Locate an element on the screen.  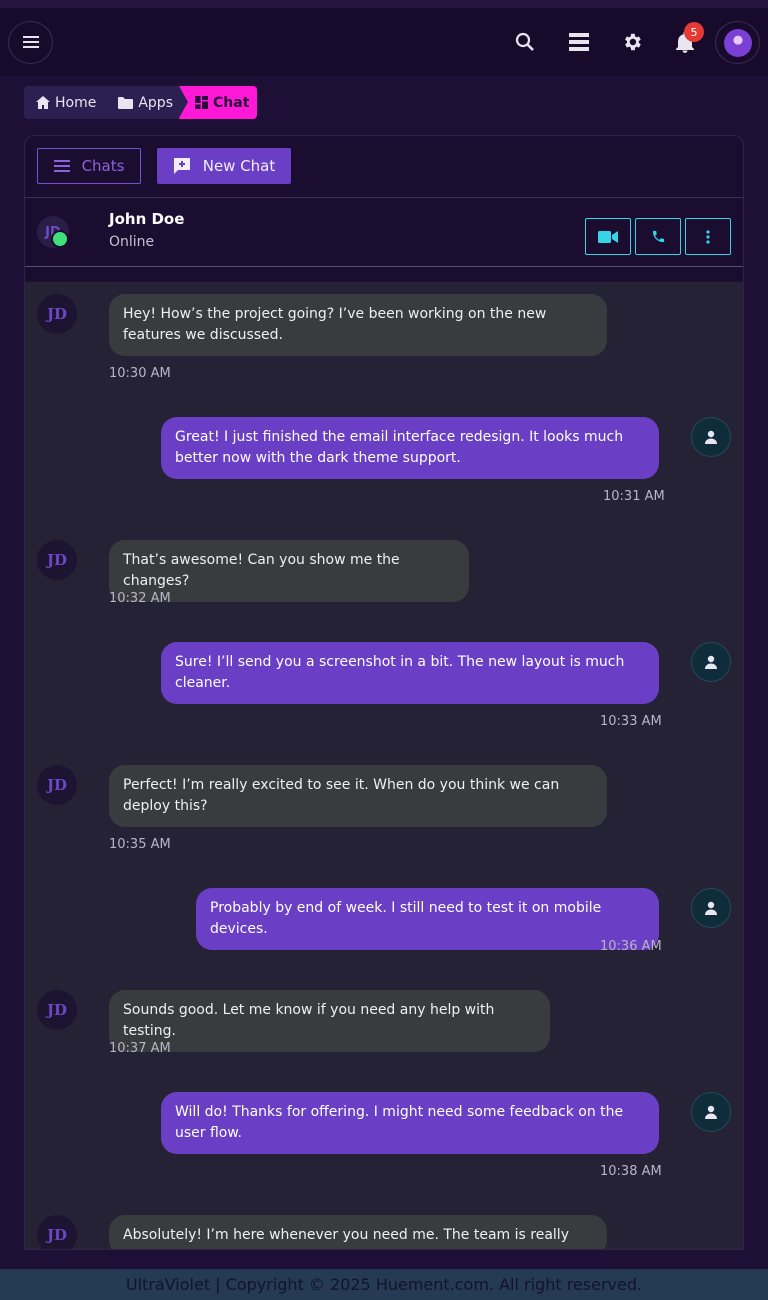
notification-badge: 5 is located at coordinates (694, 32).